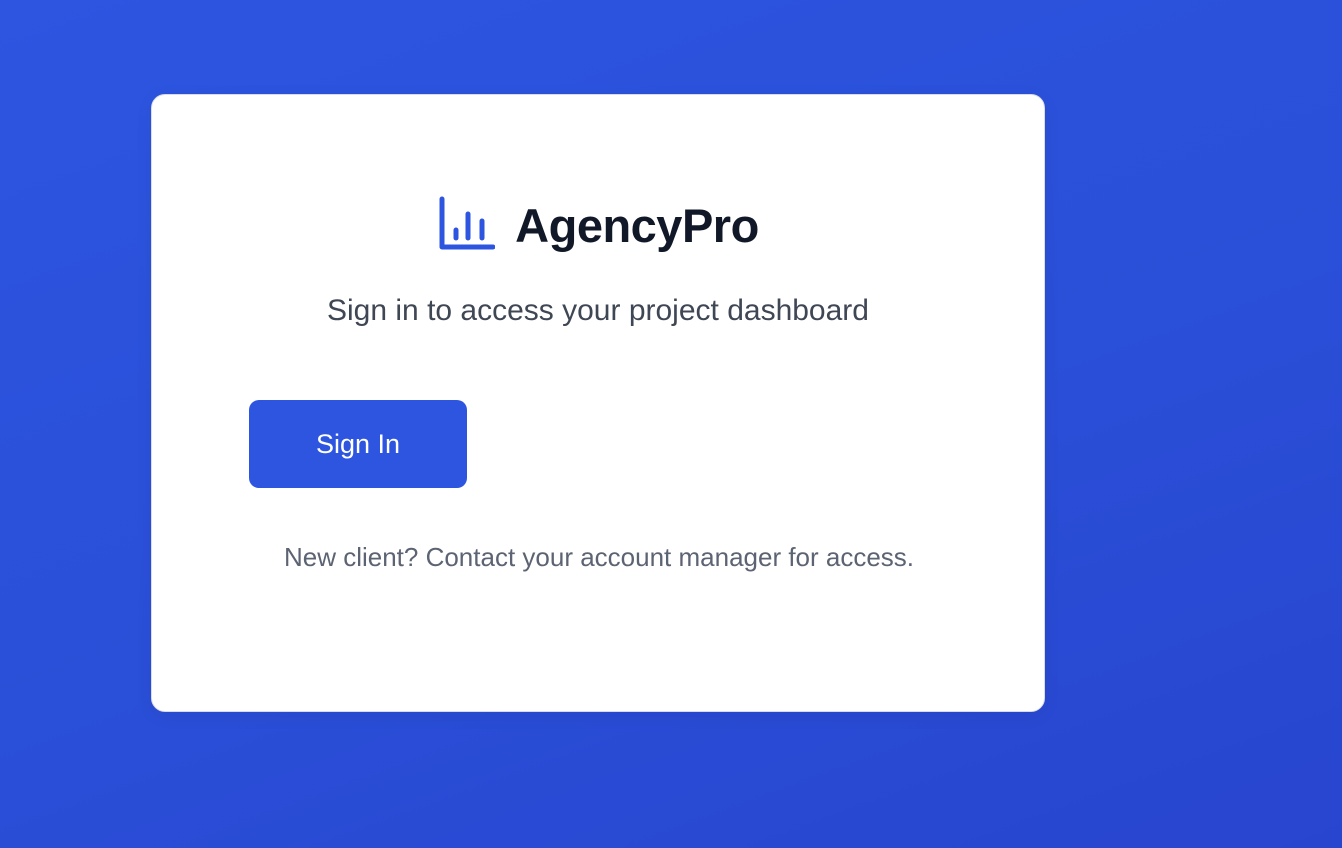  What do you see at coordinates (358, 444) in the screenshot?
I see `sign-in-button: Sign In` at bounding box center [358, 444].